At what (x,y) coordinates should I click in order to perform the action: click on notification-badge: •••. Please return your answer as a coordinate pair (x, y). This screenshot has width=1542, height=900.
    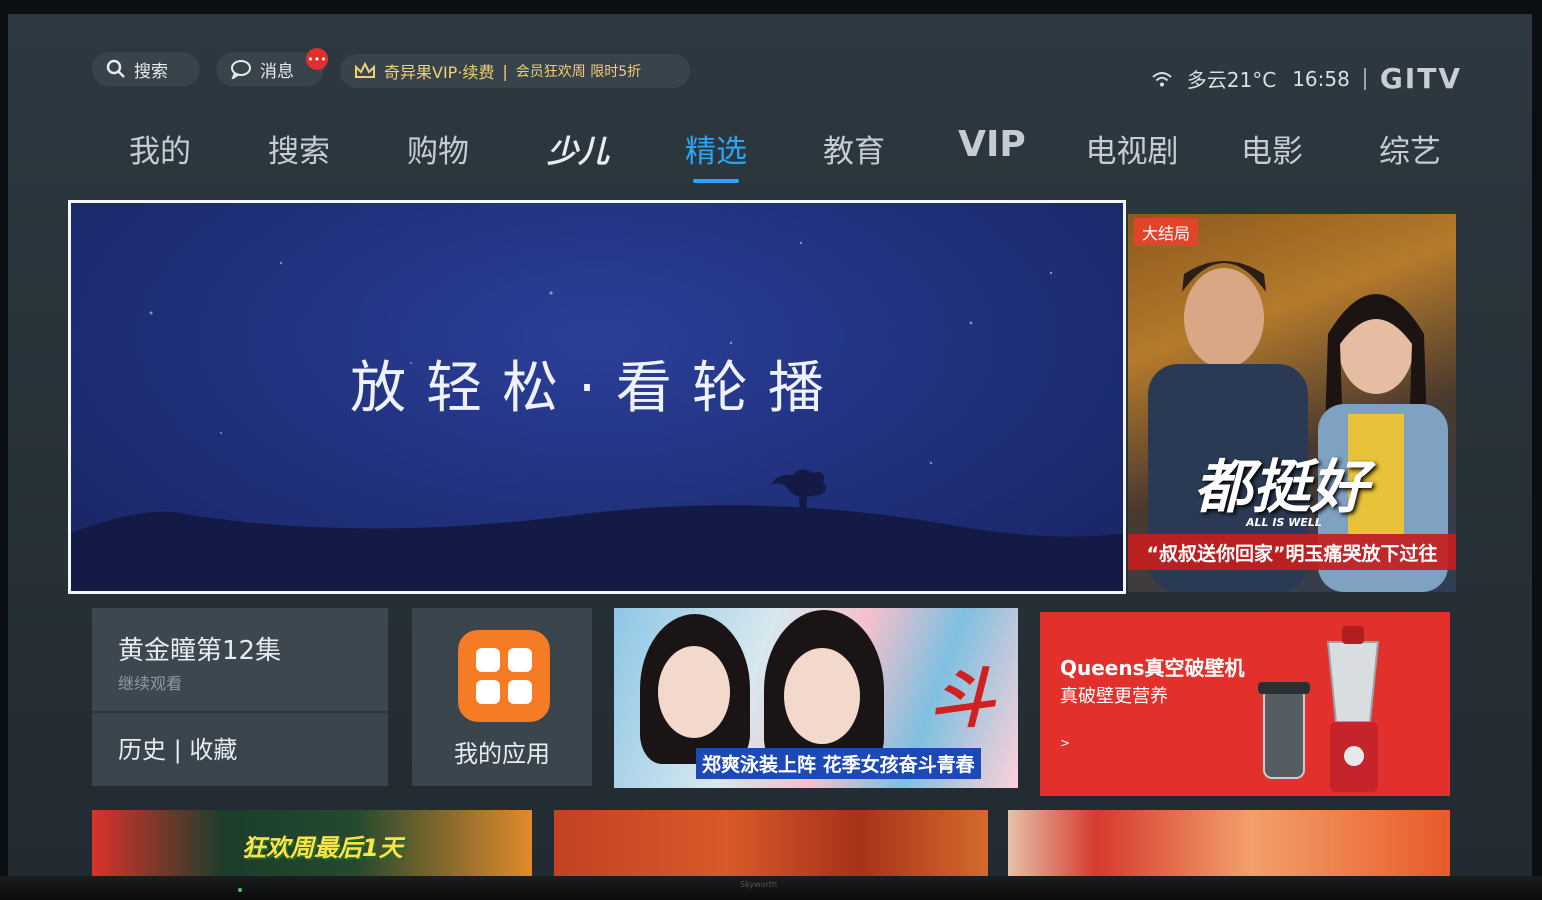
    Looking at the image, I should click on (317, 59).